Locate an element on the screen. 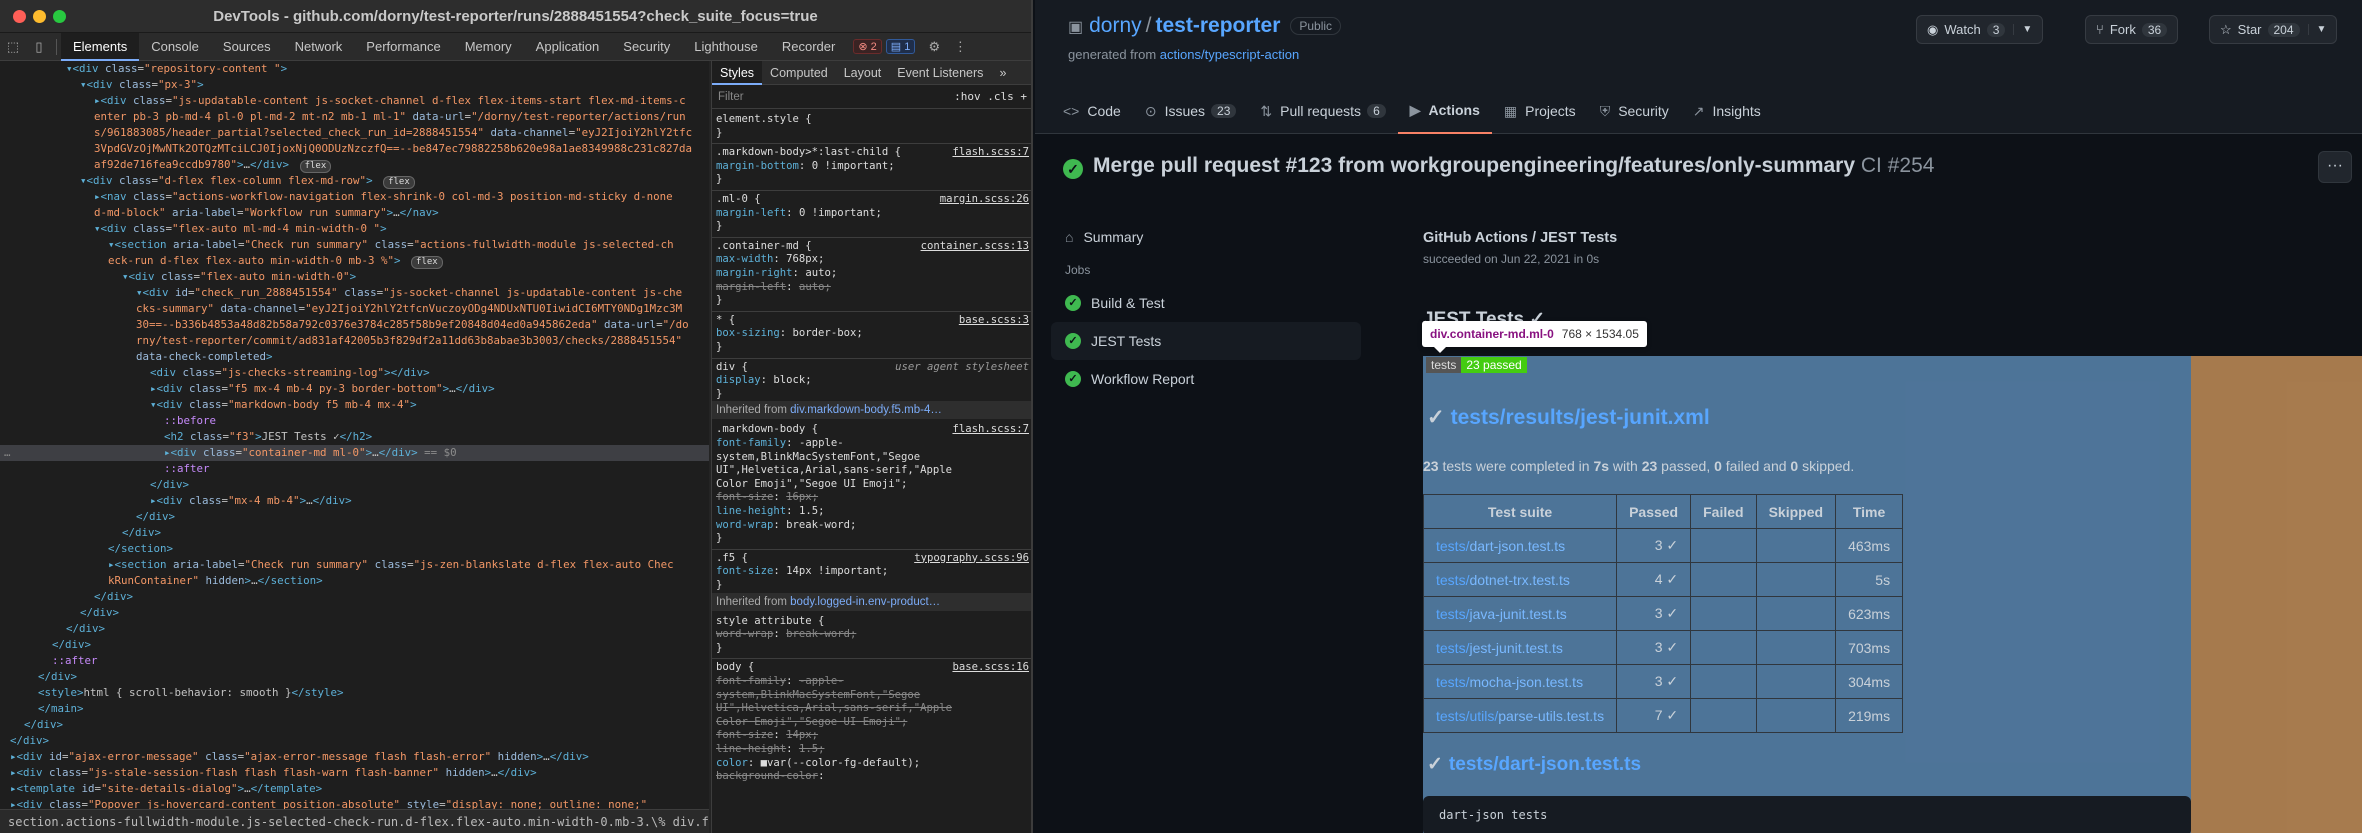 The image size is (2362, 833). dom-node-line: ▾<div class="flex-auto min-width-0"> is located at coordinates (354, 277).